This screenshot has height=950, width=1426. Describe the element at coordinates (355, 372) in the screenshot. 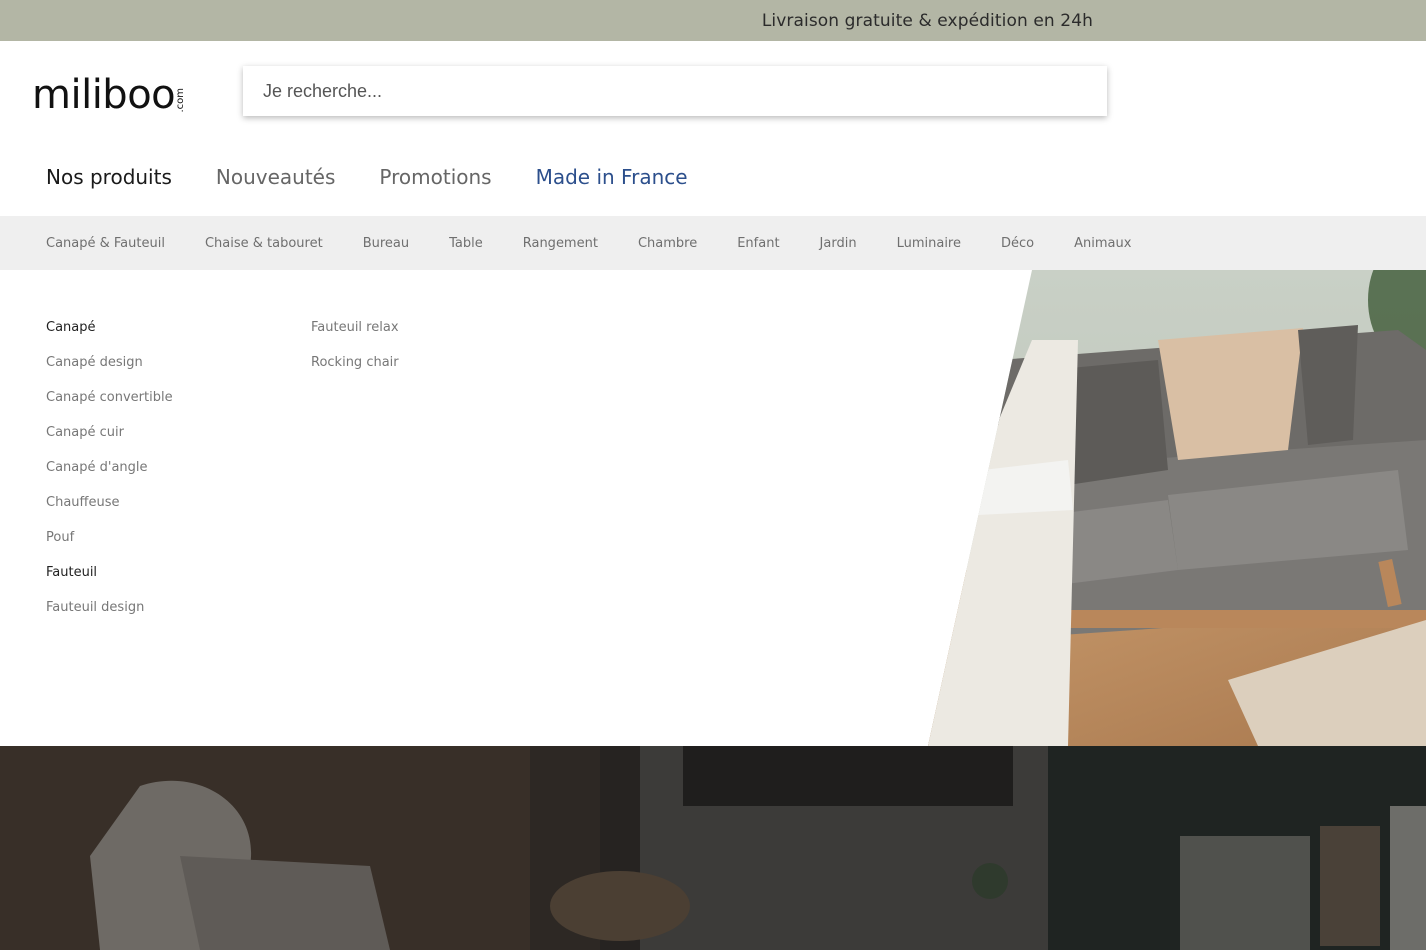

I see `menu-subcategory-link: Rocking chair` at that location.